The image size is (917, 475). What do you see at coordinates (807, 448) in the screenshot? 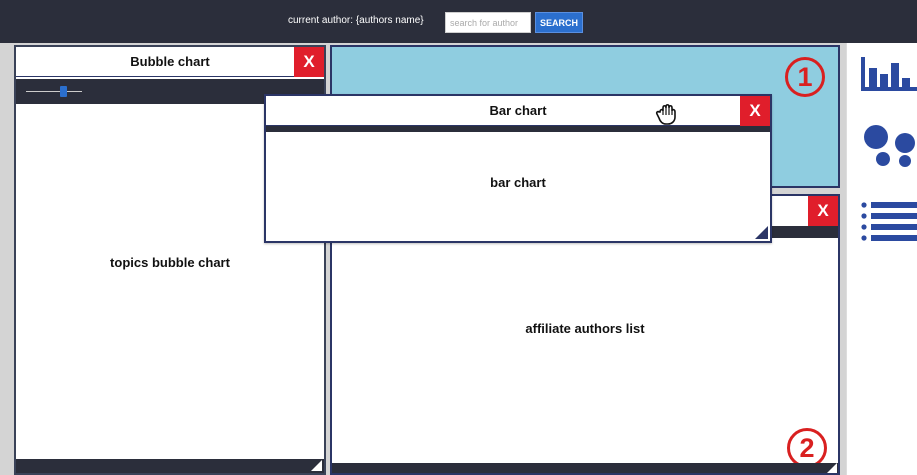
I see `marker-two: 2` at bounding box center [807, 448].